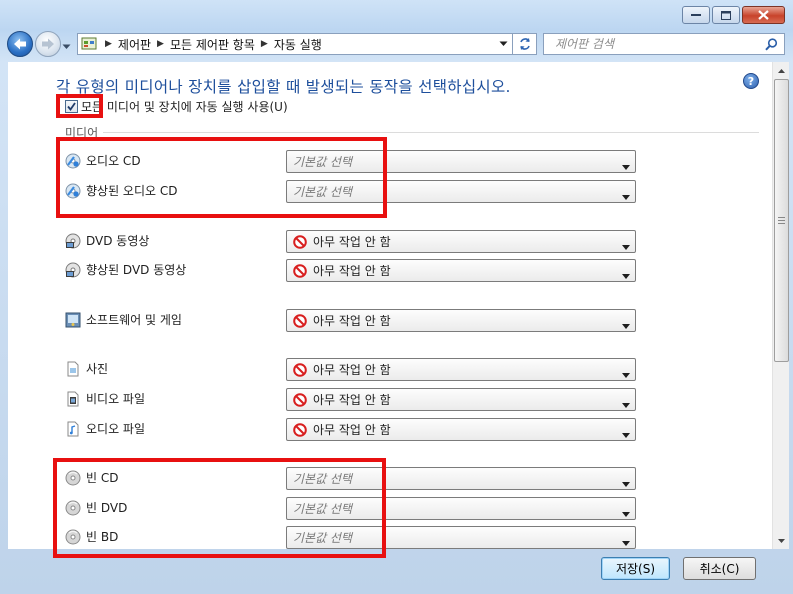 The height and width of the screenshot is (594, 793). I want to click on media-type-text: 소프트웨어 및 게임, so click(134, 320).